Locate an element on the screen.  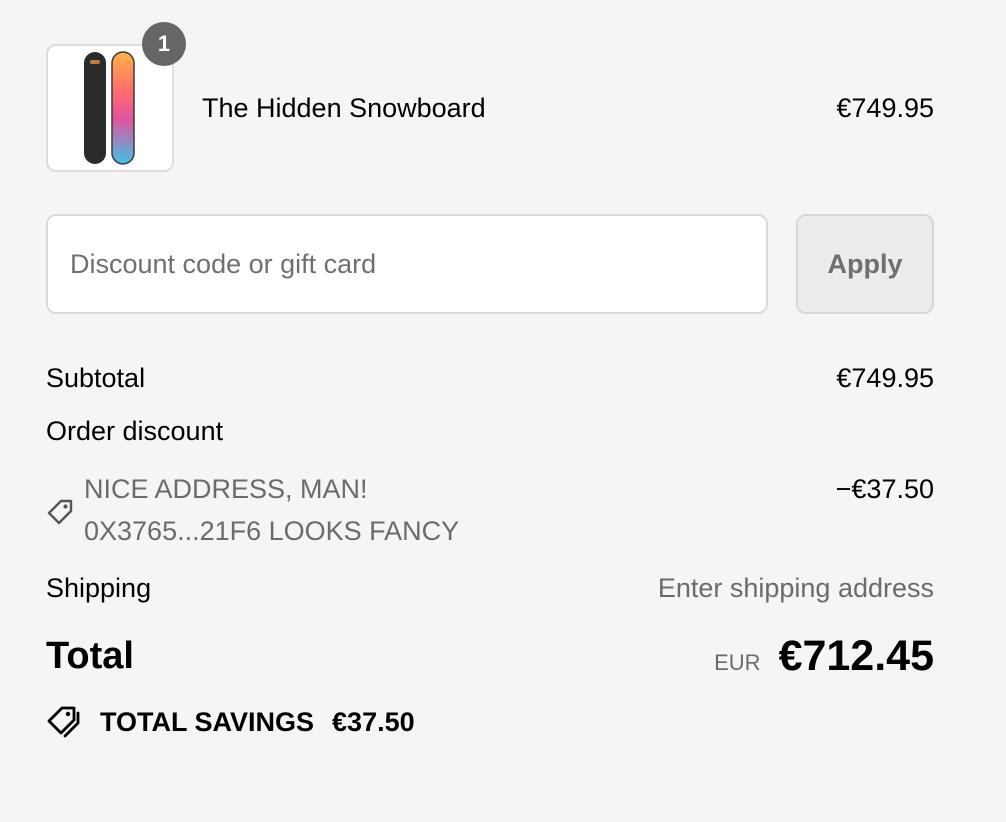
product-price: €749.95 is located at coordinates (885, 107).